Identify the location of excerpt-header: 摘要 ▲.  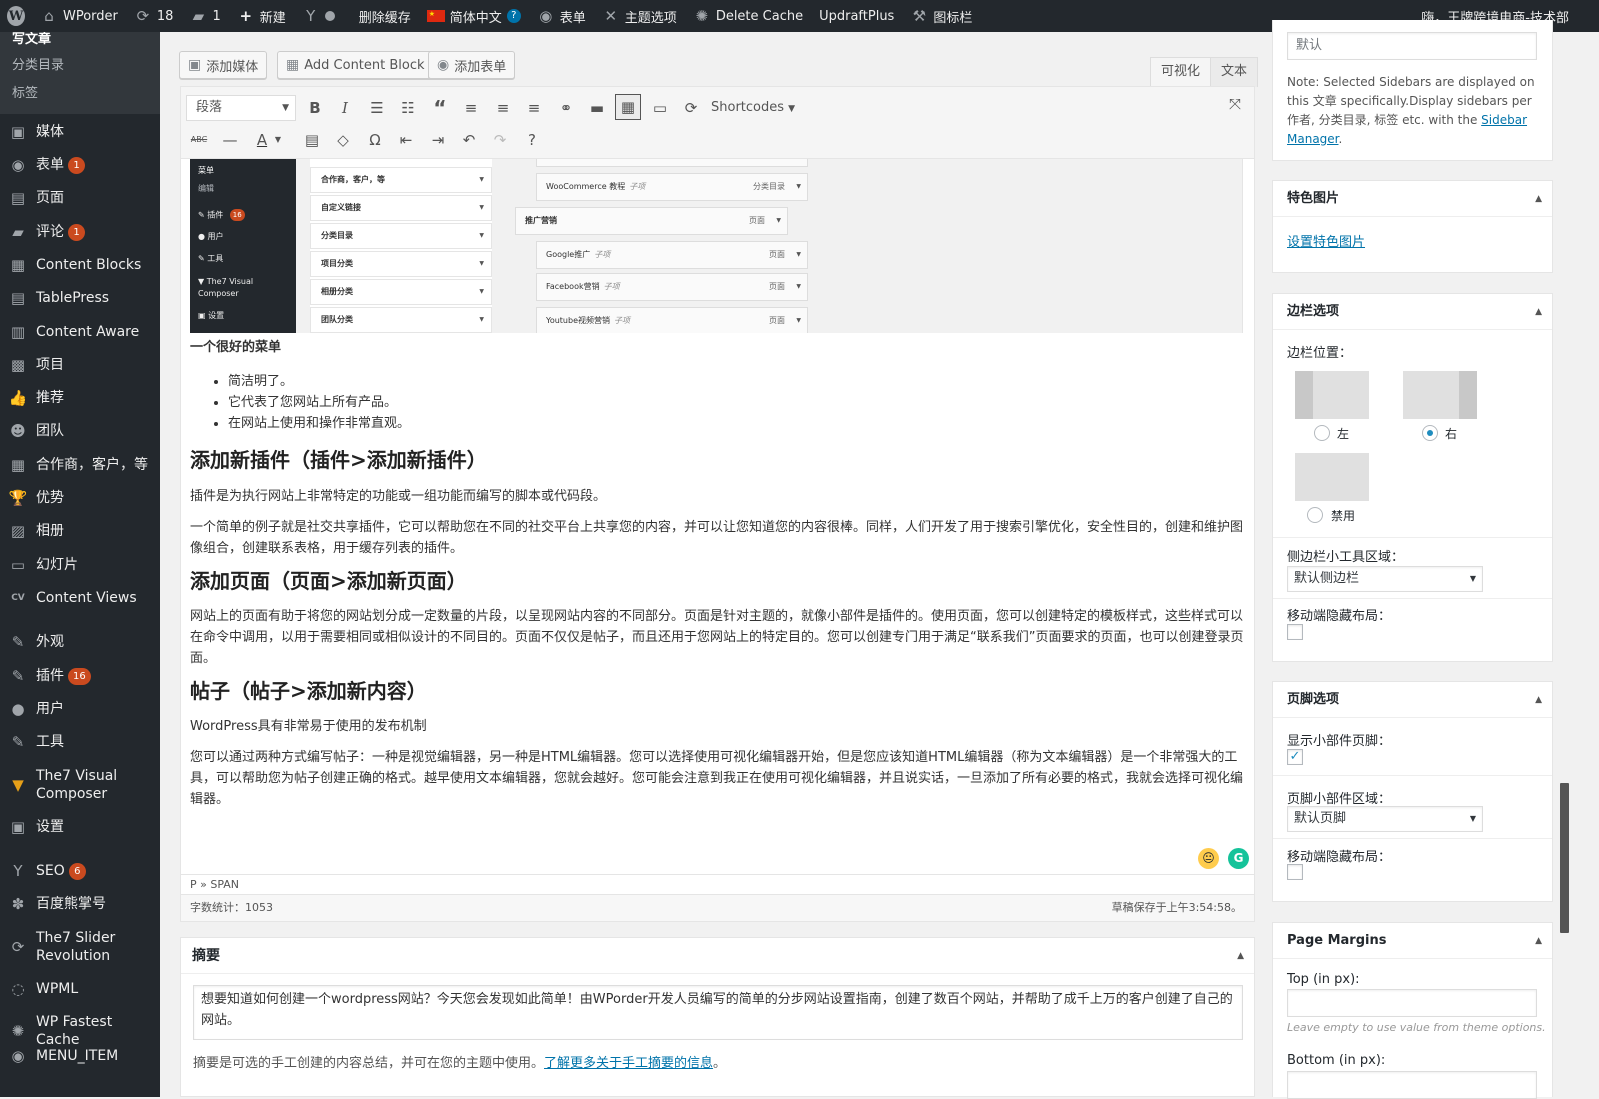
(717, 956).